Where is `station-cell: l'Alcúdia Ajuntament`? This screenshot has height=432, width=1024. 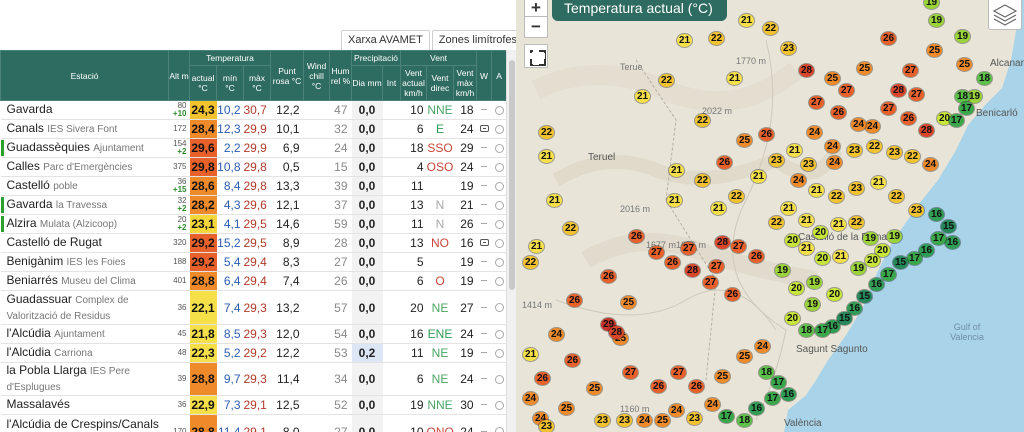 station-cell: l'Alcúdia Ajuntament is located at coordinates (84, 334).